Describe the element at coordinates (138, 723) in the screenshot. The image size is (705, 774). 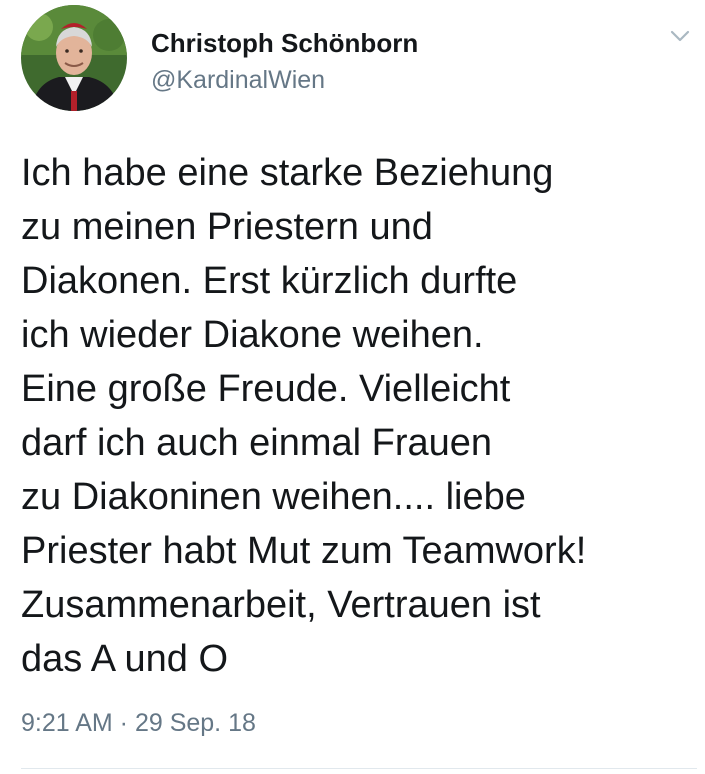
I see `tweet-timestamp: 9:21 AM · 29 Sep. 18` at that location.